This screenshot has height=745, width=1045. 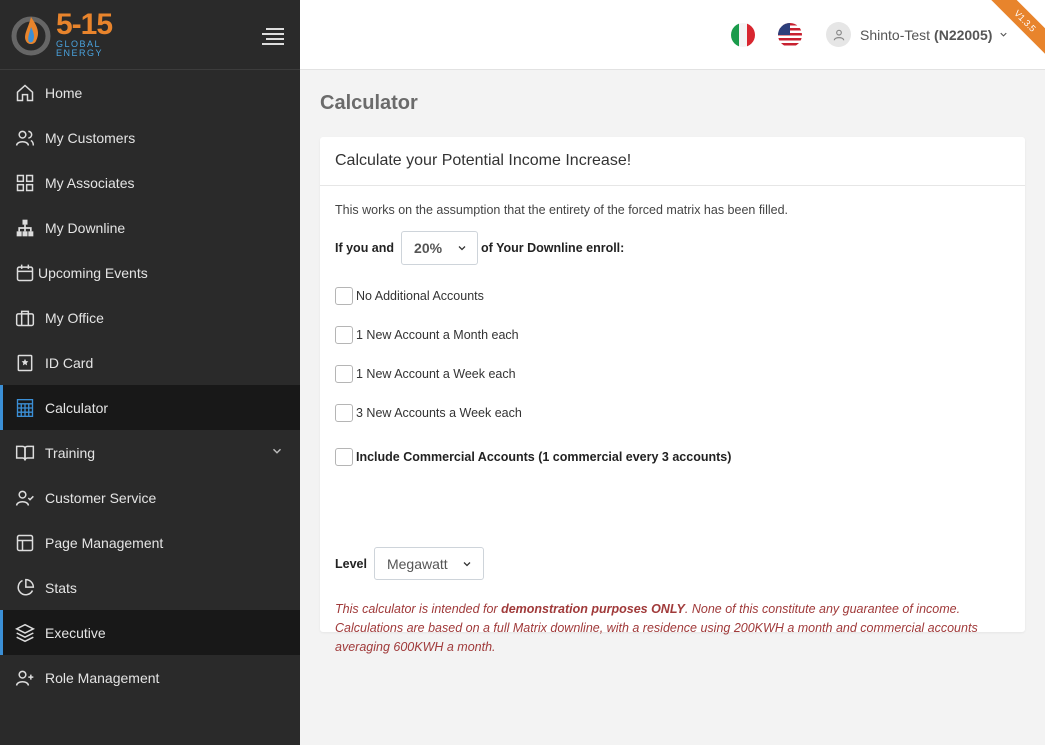 What do you see at coordinates (150, 182) in the screenshot?
I see `sidebar-item-my-associates: My Associates` at bounding box center [150, 182].